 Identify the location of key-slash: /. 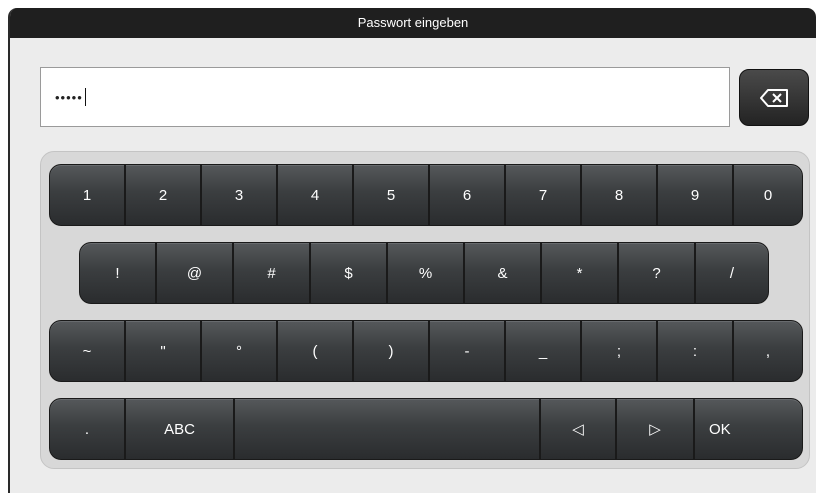
(732, 273).